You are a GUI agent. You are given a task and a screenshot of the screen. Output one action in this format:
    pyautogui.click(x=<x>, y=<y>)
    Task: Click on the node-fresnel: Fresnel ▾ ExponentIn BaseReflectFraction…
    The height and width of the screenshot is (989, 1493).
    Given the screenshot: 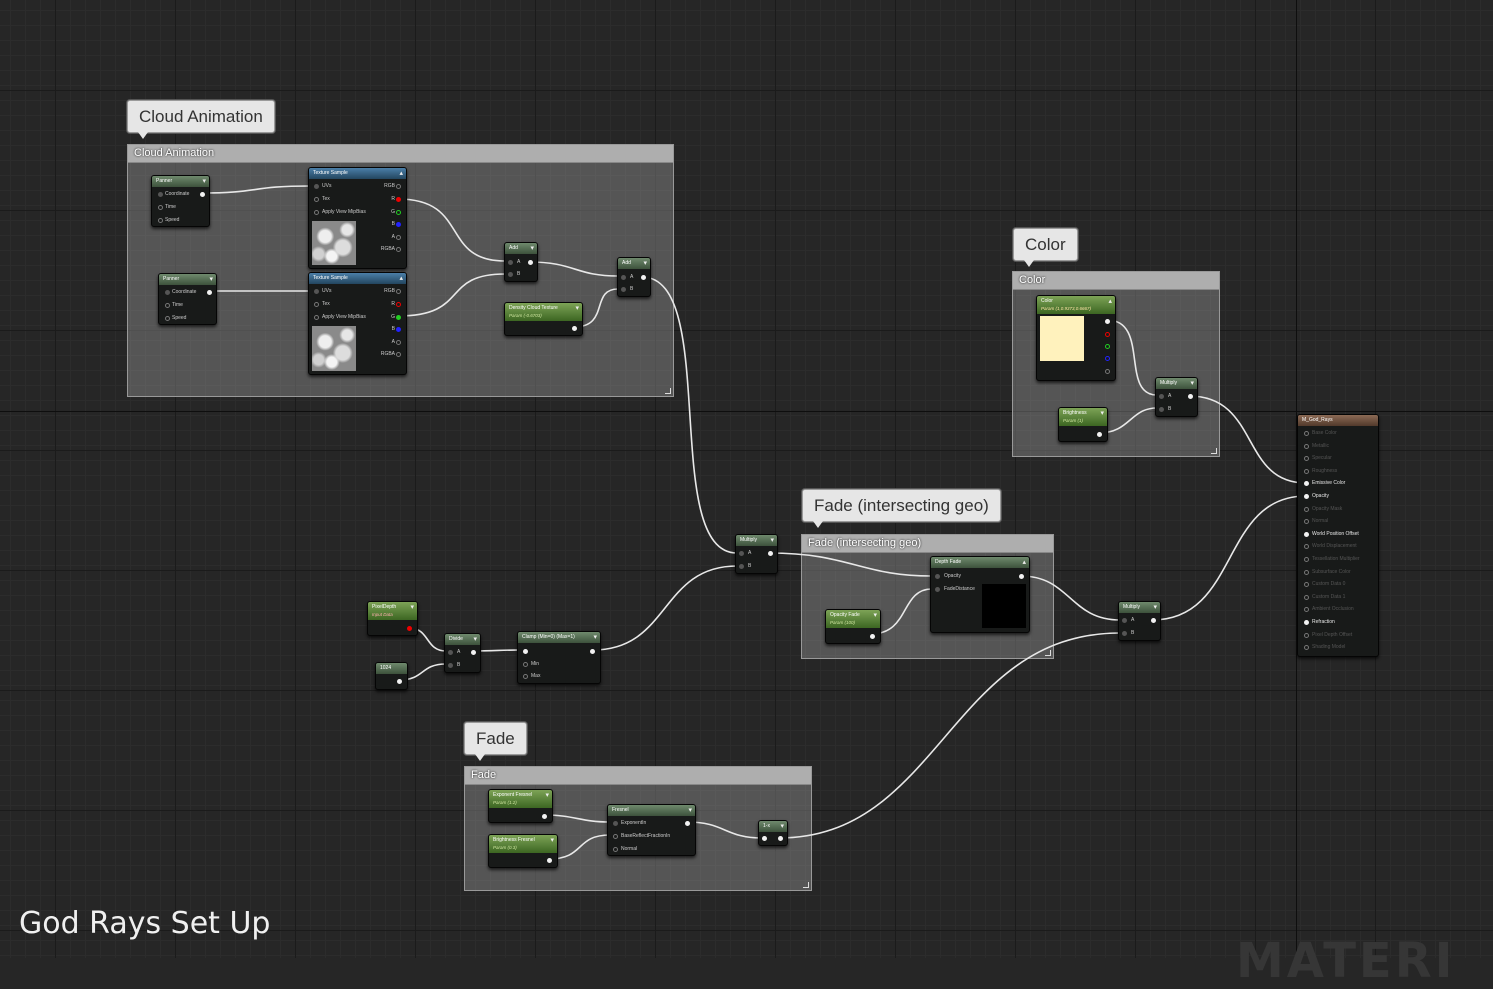 What is the action you would take?
    pyautogui.click(x=651, y=830)
    